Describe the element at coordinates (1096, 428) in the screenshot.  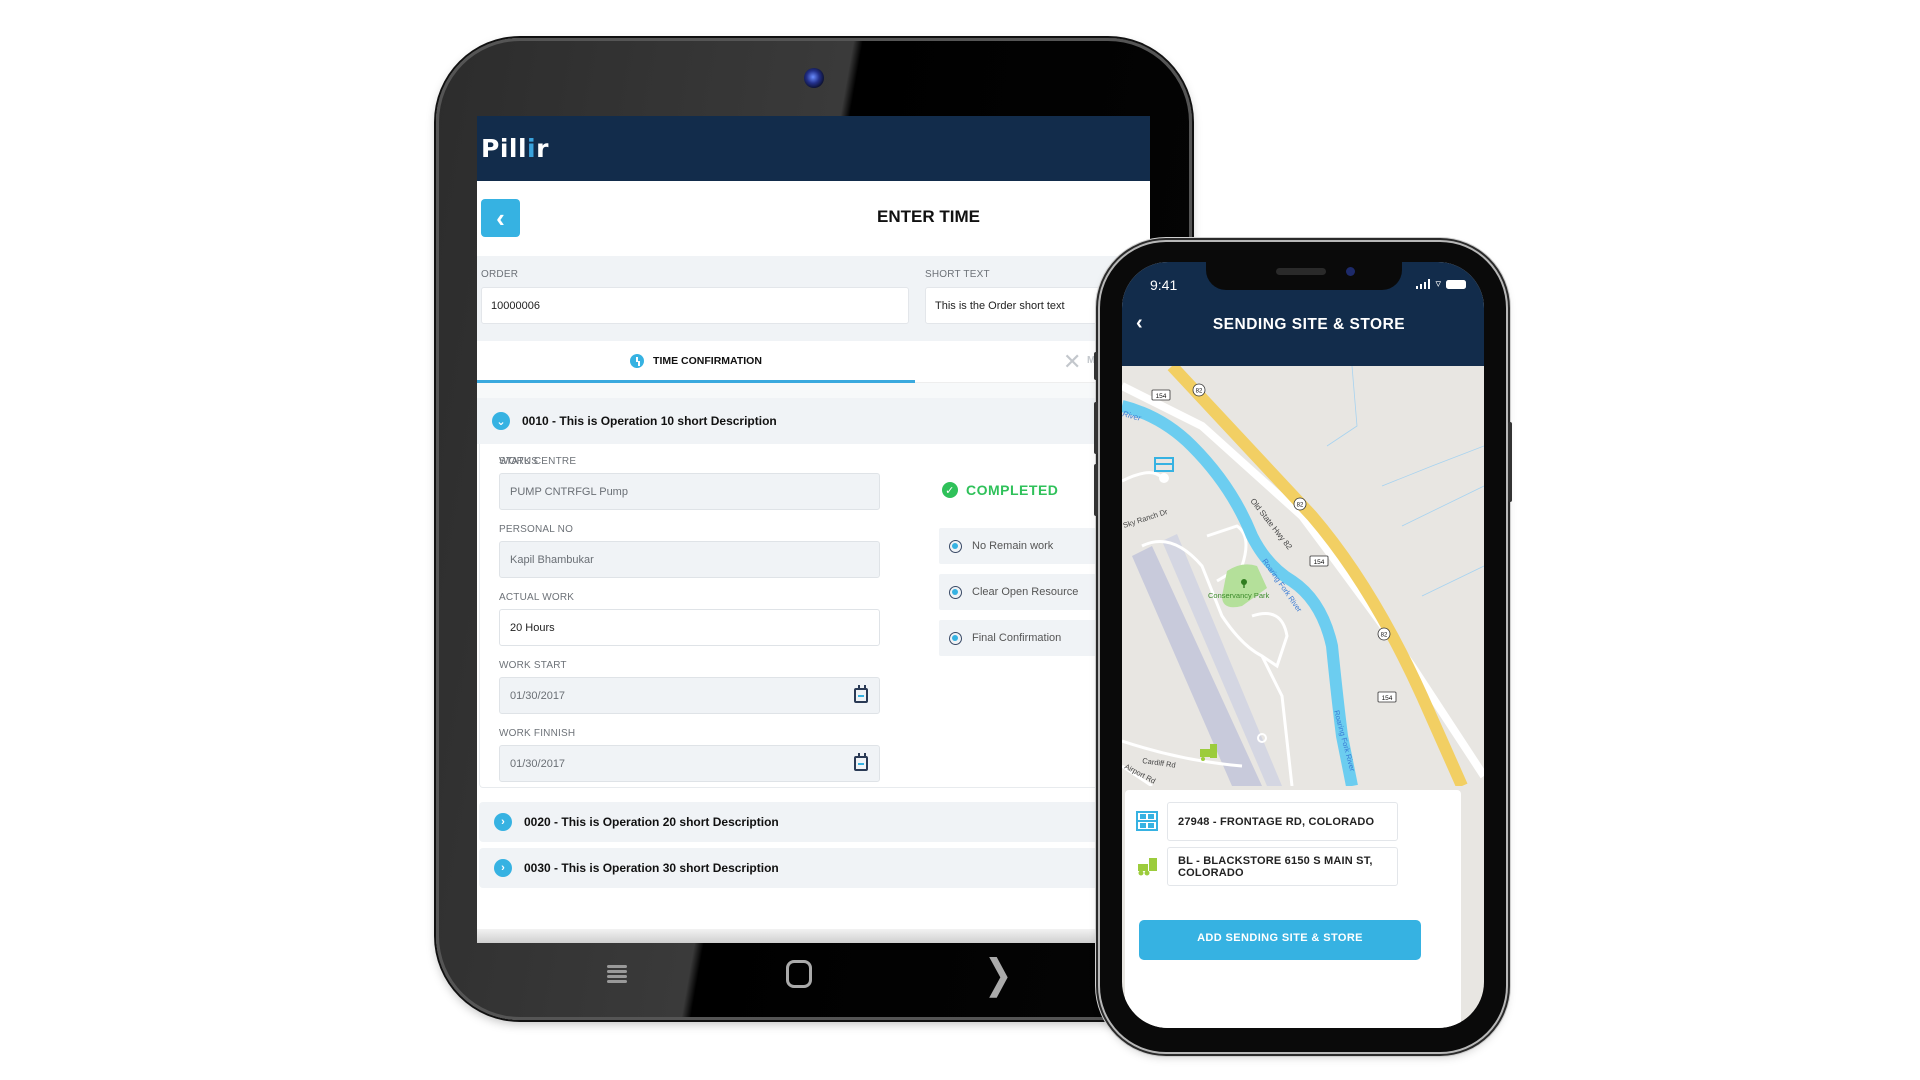
I see `phone-volume-up` at that location.